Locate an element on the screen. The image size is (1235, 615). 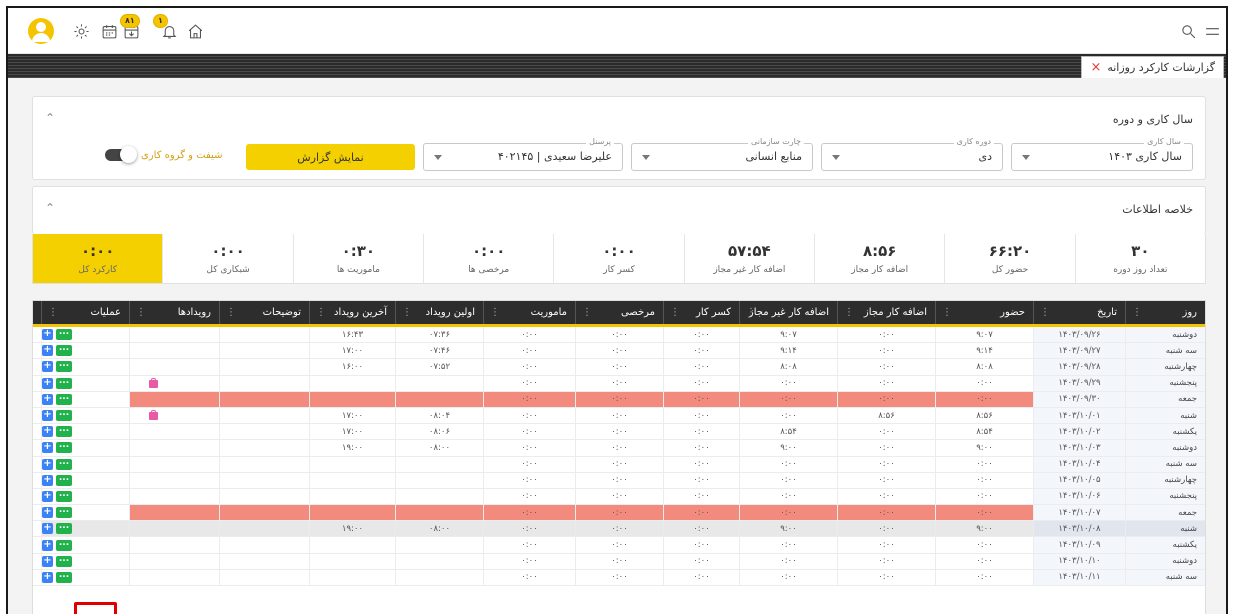
cell-date: ۱۴۰۳/۱۰/۰۴ is located at coordinates (1079, 464).